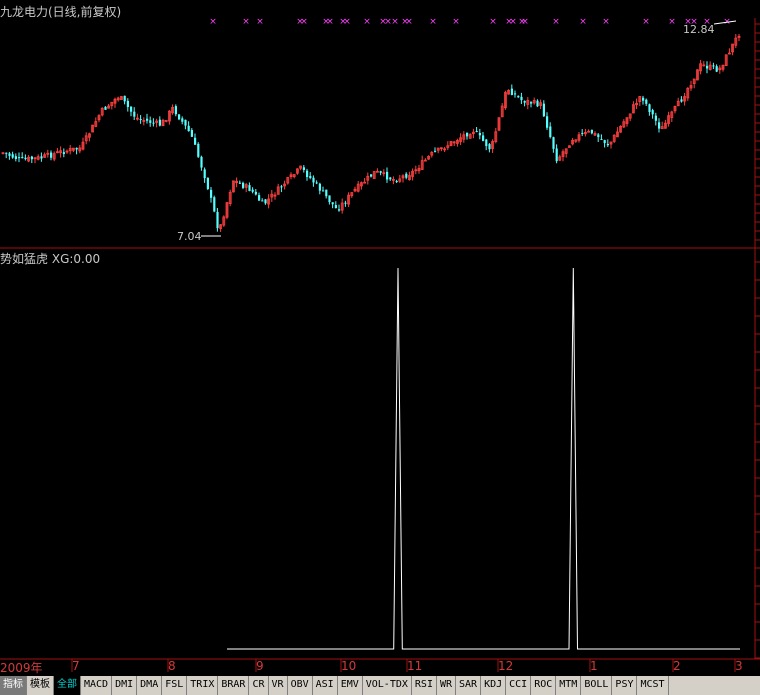  Describe the element at coordinates (470, 22) in the screenshot. I see `signal-markers: ×××××××××××××××××××××××××××××××` at that location.